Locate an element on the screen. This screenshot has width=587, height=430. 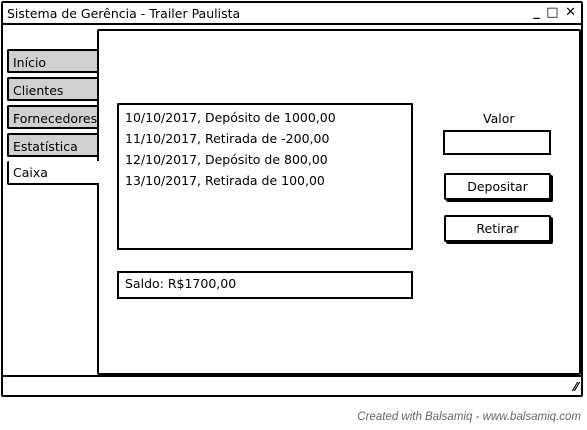
saldo-field: Saldo: R$1700,00 is located at coordinates (265, 285).